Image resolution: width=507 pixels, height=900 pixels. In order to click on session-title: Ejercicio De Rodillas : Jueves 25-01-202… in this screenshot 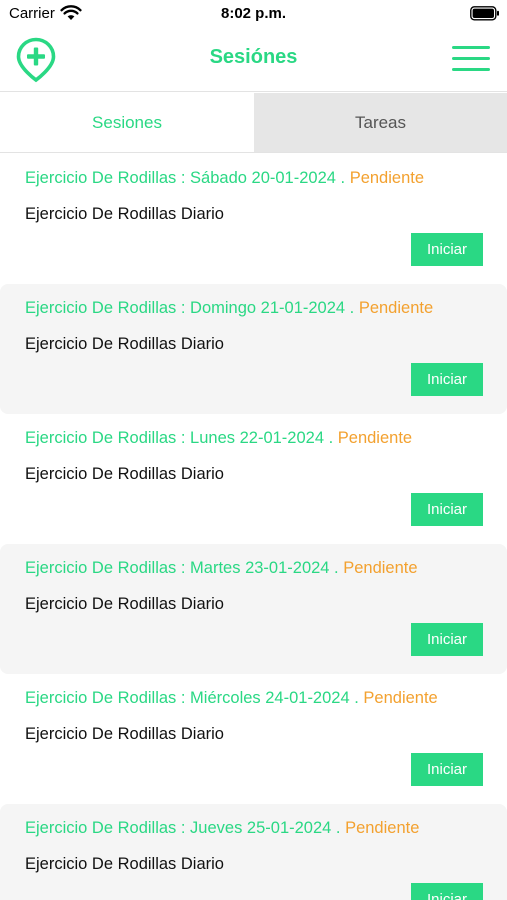, I will do `click(222, 828)`.